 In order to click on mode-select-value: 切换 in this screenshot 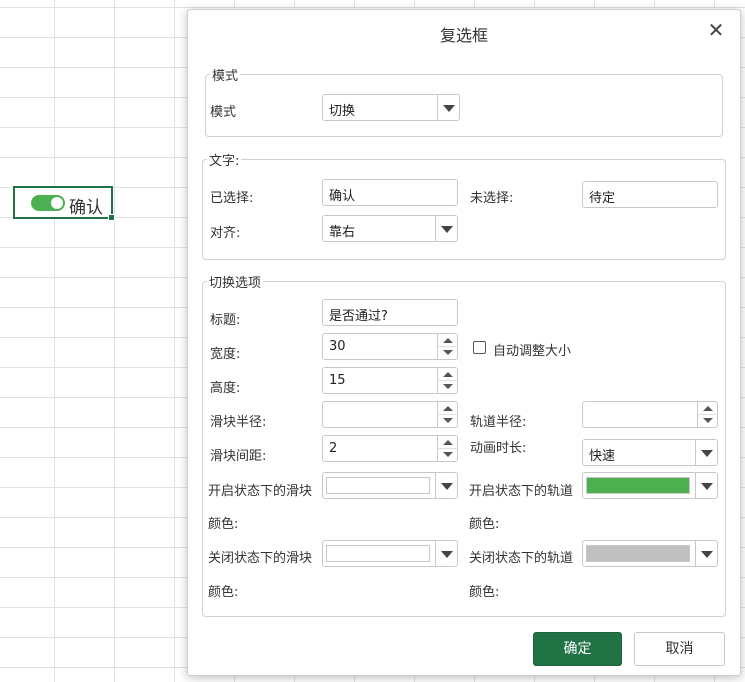, I will do `click(342, 111)`.